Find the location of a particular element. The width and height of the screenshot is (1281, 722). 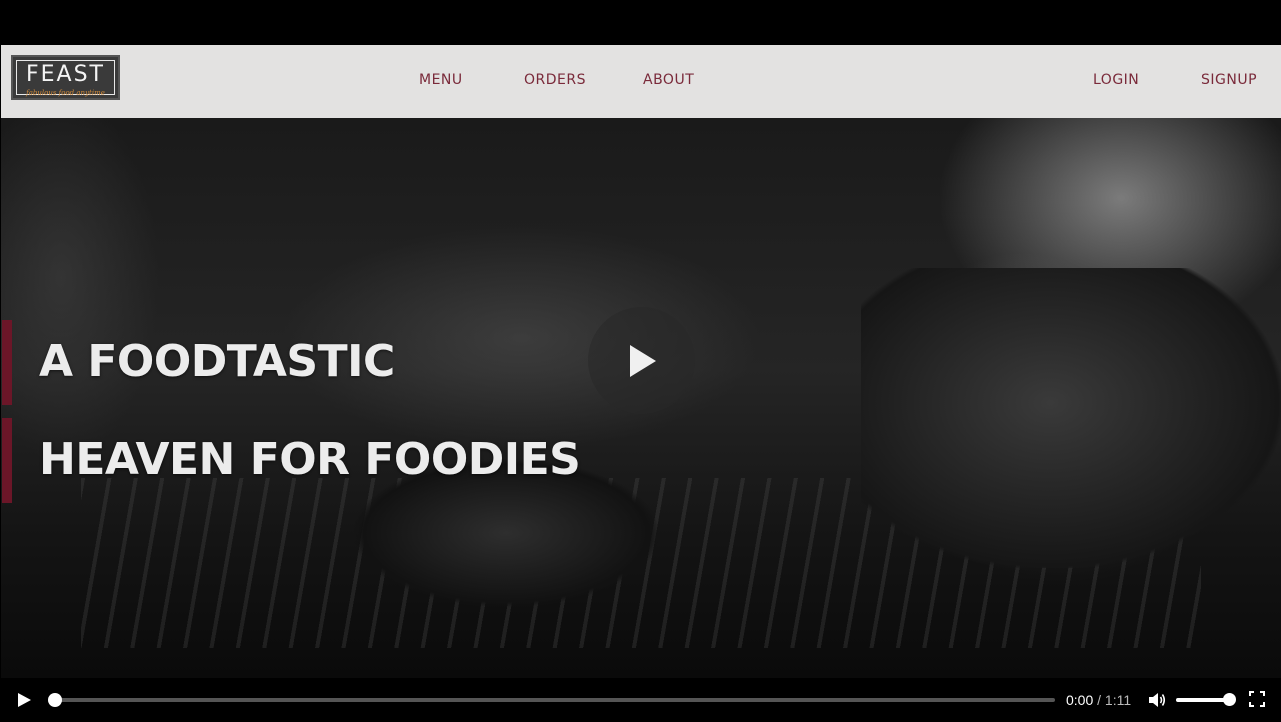

hero-headline-line2: HEAVEN FOR FOODIES is located at coordinates (310, 459).